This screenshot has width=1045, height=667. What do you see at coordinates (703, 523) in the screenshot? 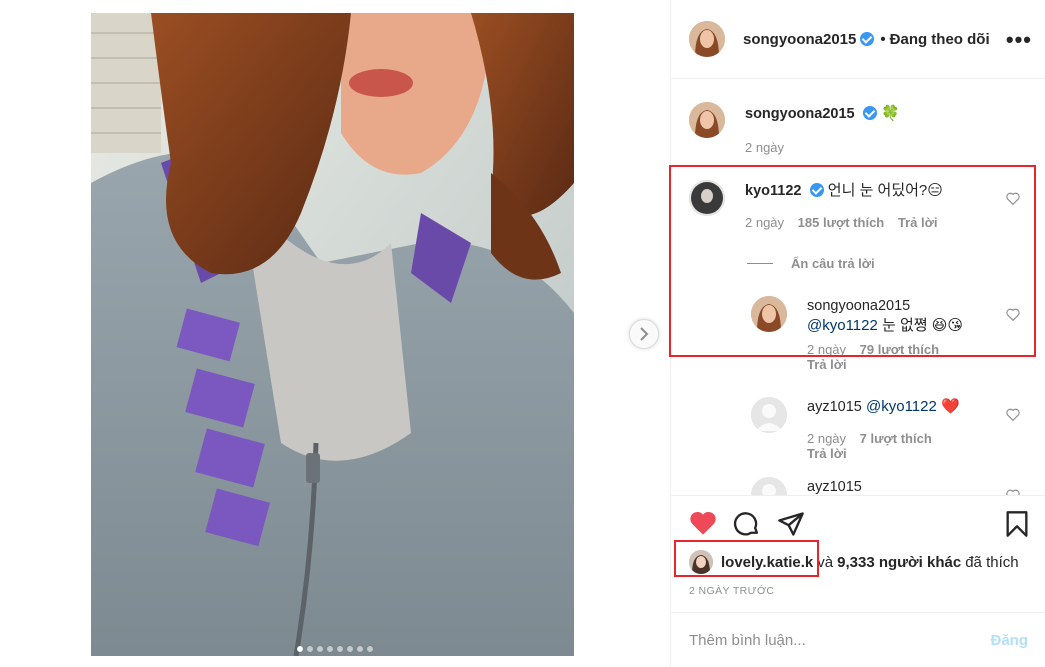
I see `heart-filled-icon` at bounding box center [703, 523].